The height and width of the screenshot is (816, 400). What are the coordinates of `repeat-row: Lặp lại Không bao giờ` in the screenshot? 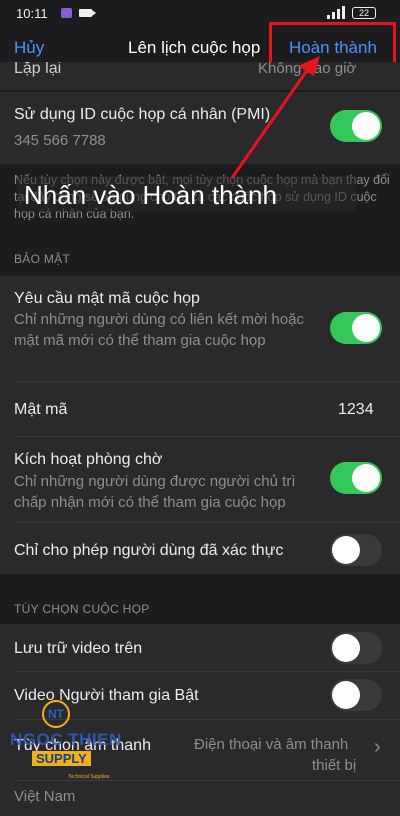 It's located at (200, 76).